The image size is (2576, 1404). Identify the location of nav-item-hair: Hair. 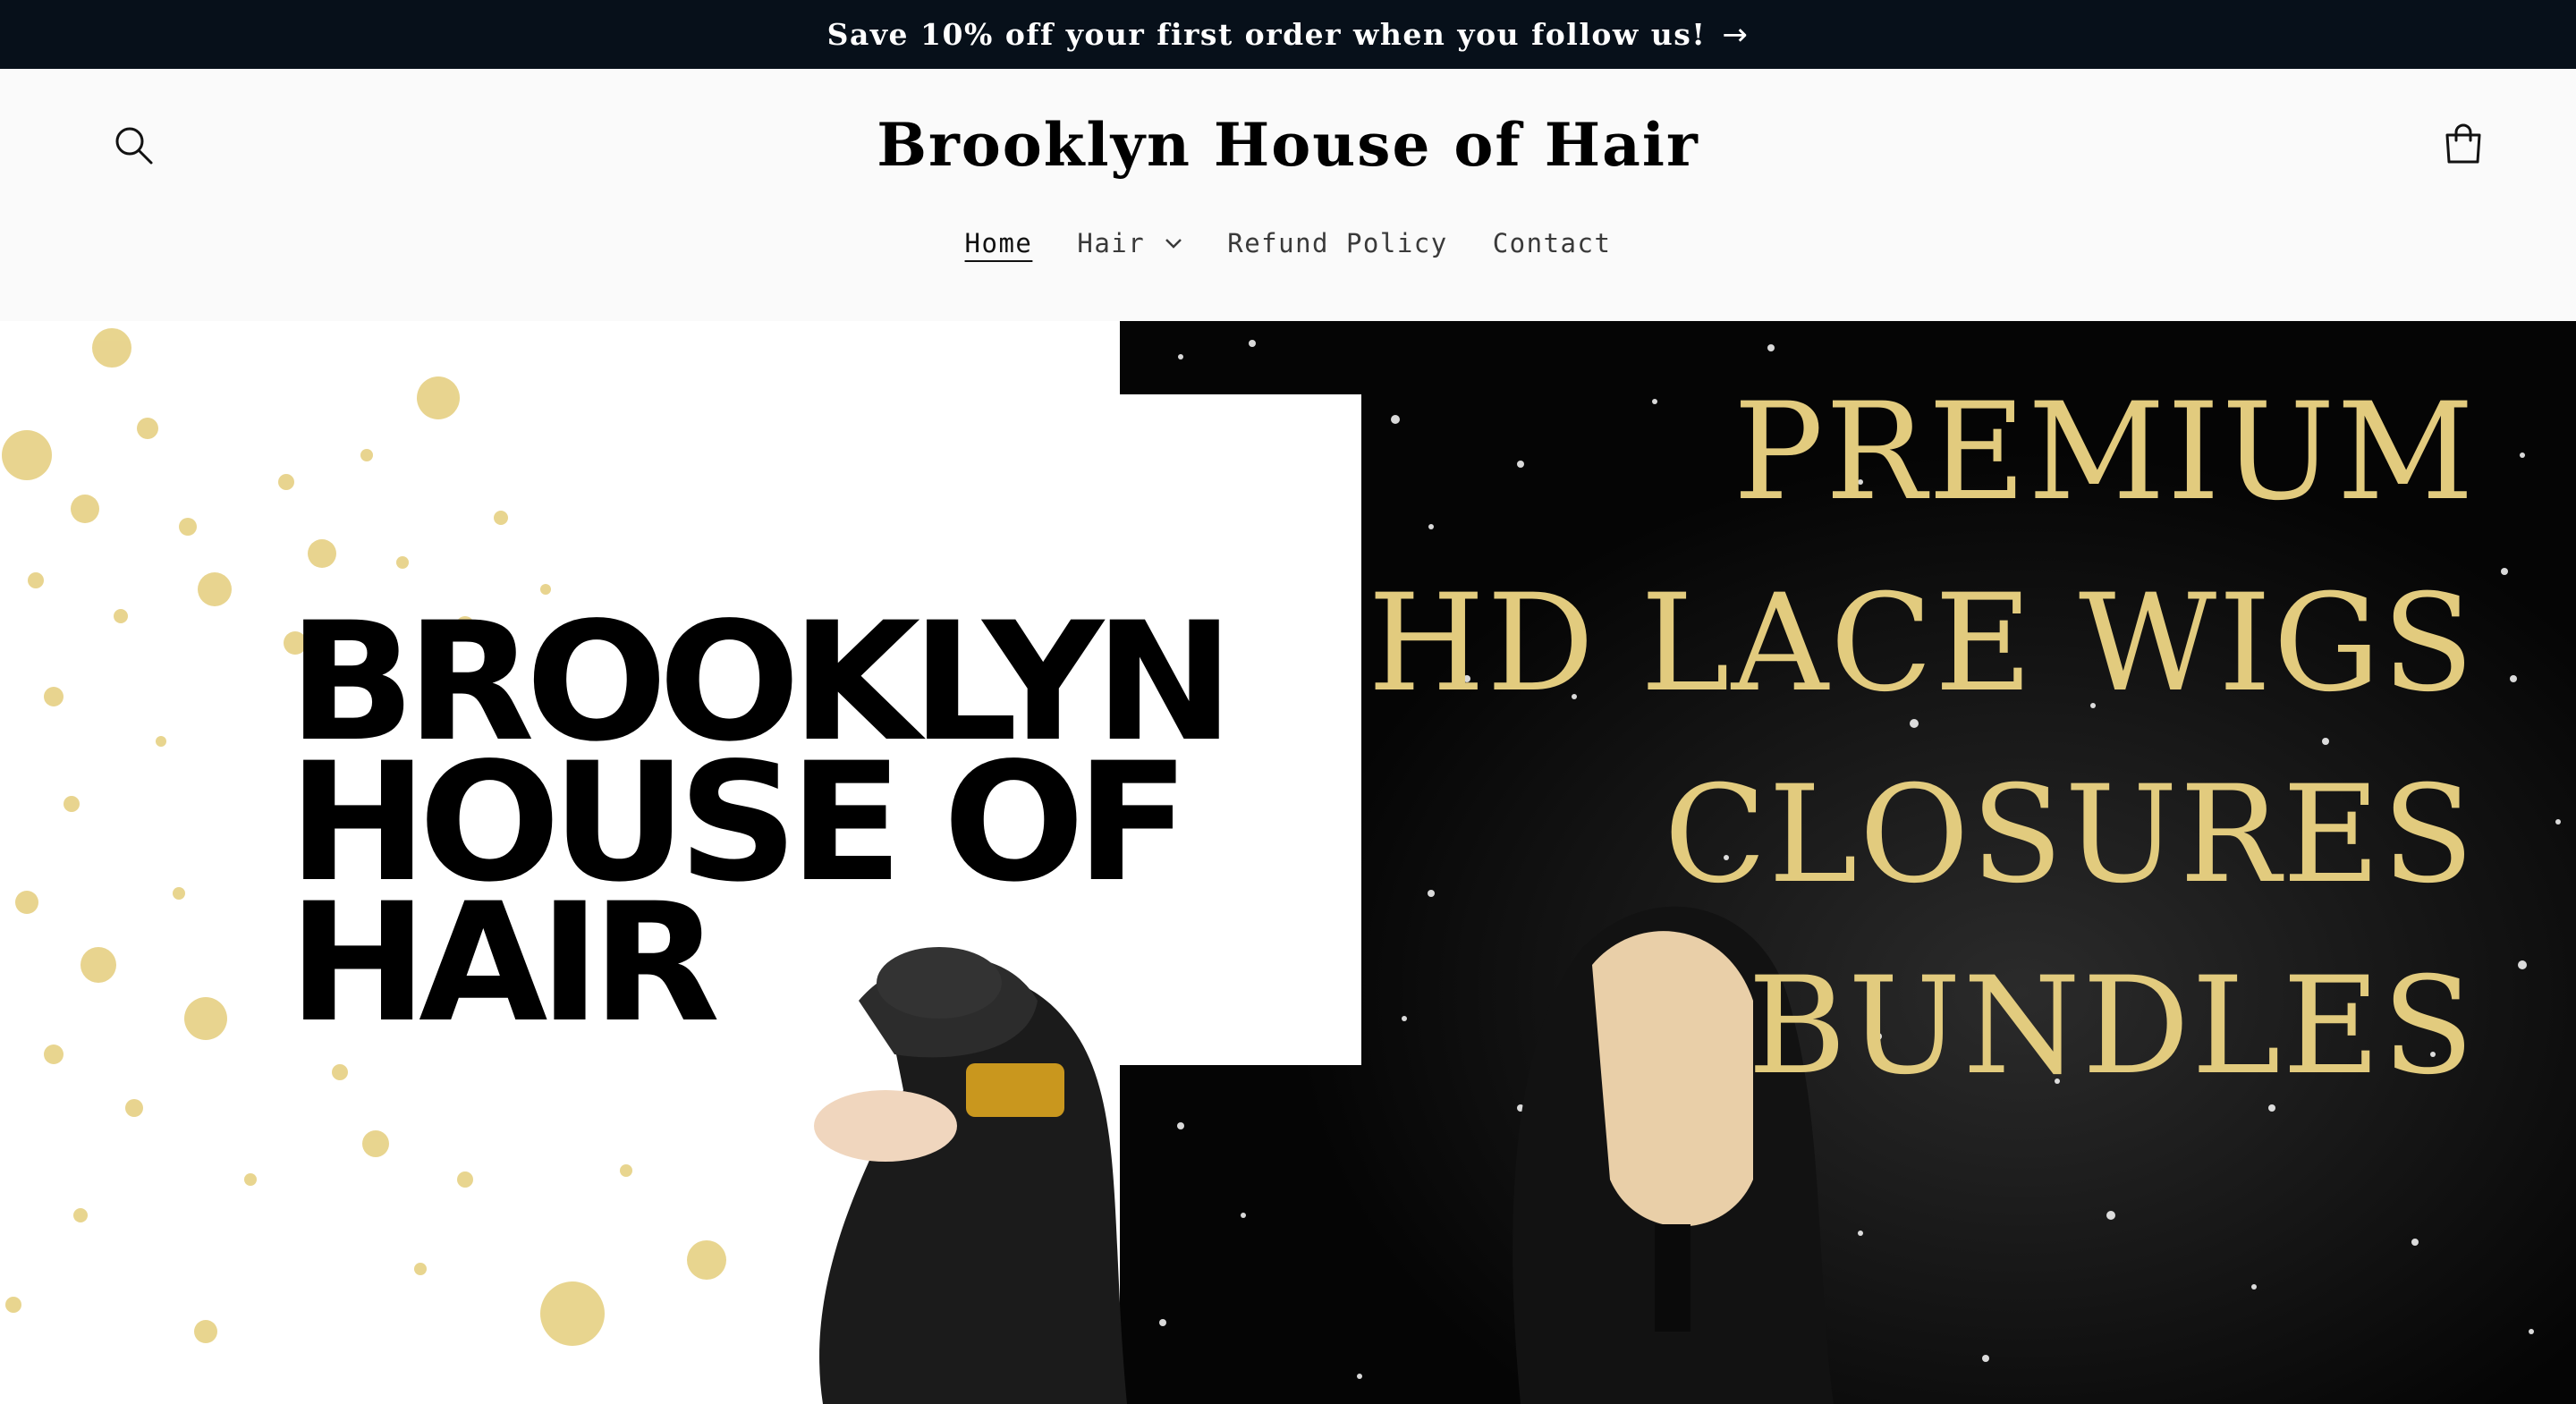
(1129, 243).